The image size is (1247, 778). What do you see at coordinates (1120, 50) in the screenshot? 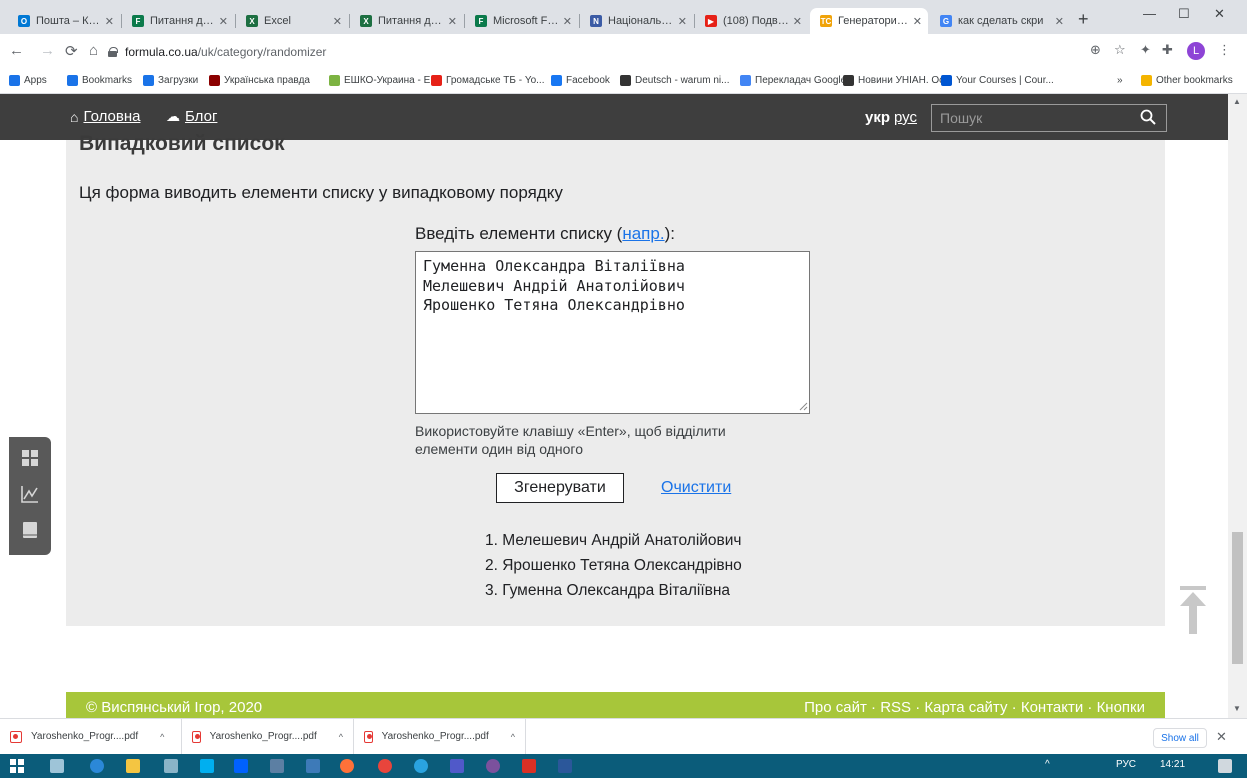
I see `star-icon: ☆` at bounding box center [1120, 50].